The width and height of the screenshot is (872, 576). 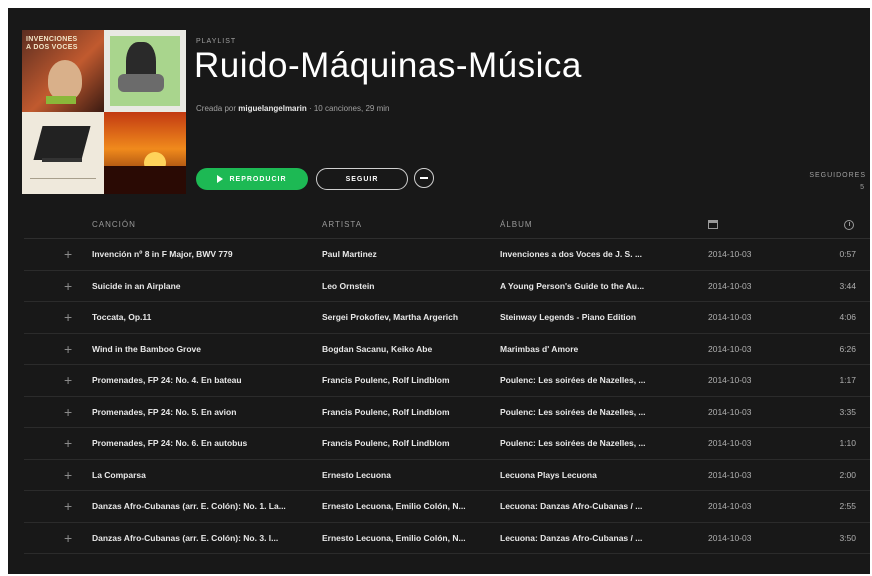 I want to click on follow-button: SEGUIR, so click(x=362, y=179).